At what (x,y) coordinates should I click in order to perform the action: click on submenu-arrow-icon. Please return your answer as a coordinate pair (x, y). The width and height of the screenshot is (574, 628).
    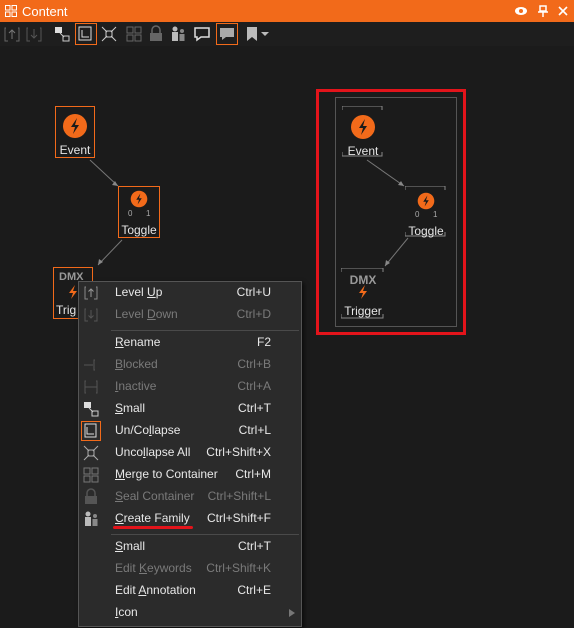
    Looking at the image, I should click on (292, 613).